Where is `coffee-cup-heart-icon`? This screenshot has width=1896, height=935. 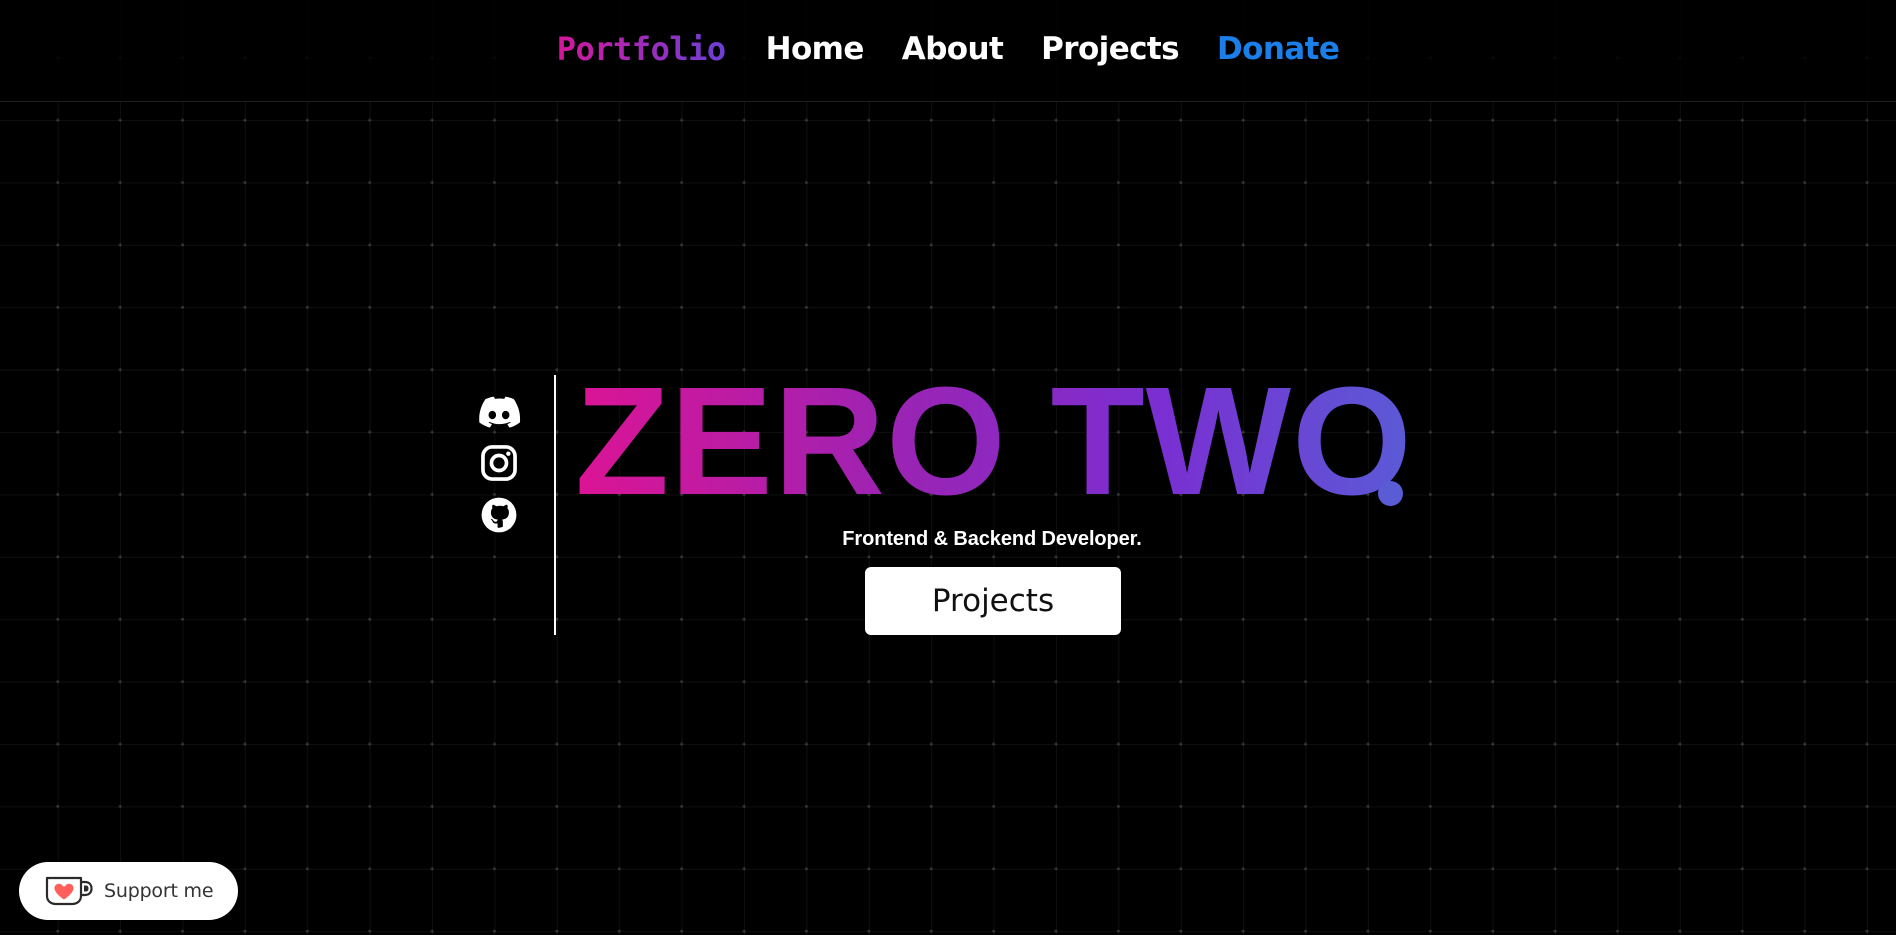
coffee-cup-heart-icon is located at coordinates (69, 891).